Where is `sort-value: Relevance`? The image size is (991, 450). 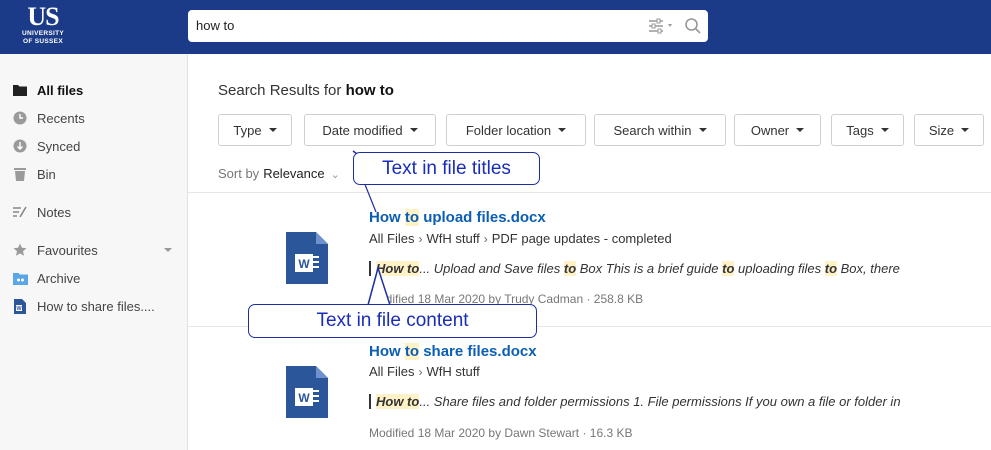 sort-value: Relevance is located at coordinates (293, 173).